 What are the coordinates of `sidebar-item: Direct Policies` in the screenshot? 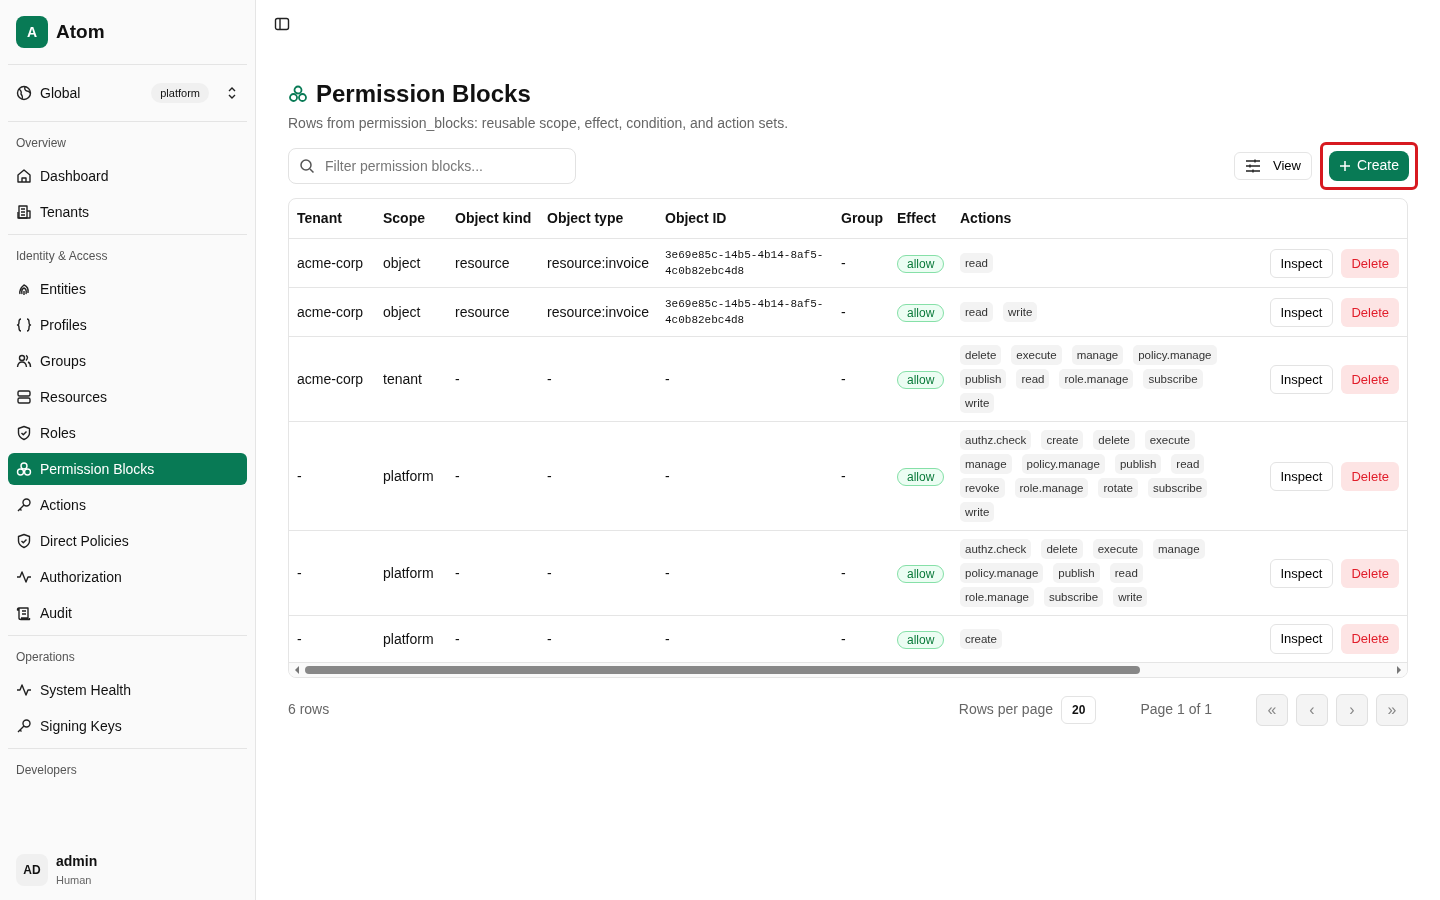 It's located at (127, 541).